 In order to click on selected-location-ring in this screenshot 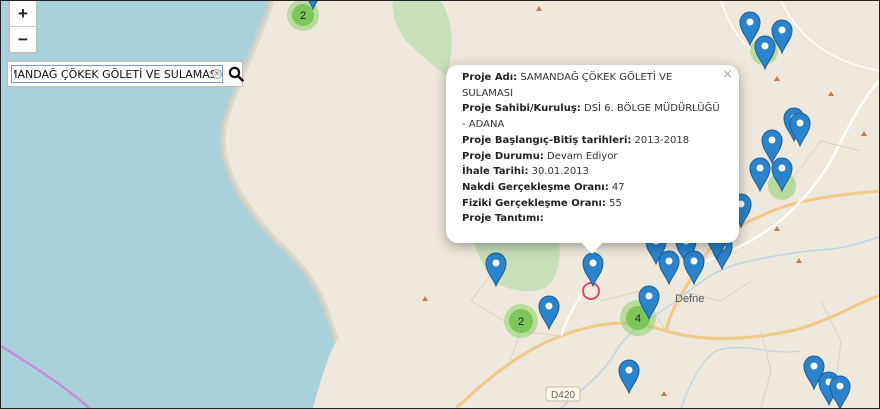, I will do `click(591, 291)`.